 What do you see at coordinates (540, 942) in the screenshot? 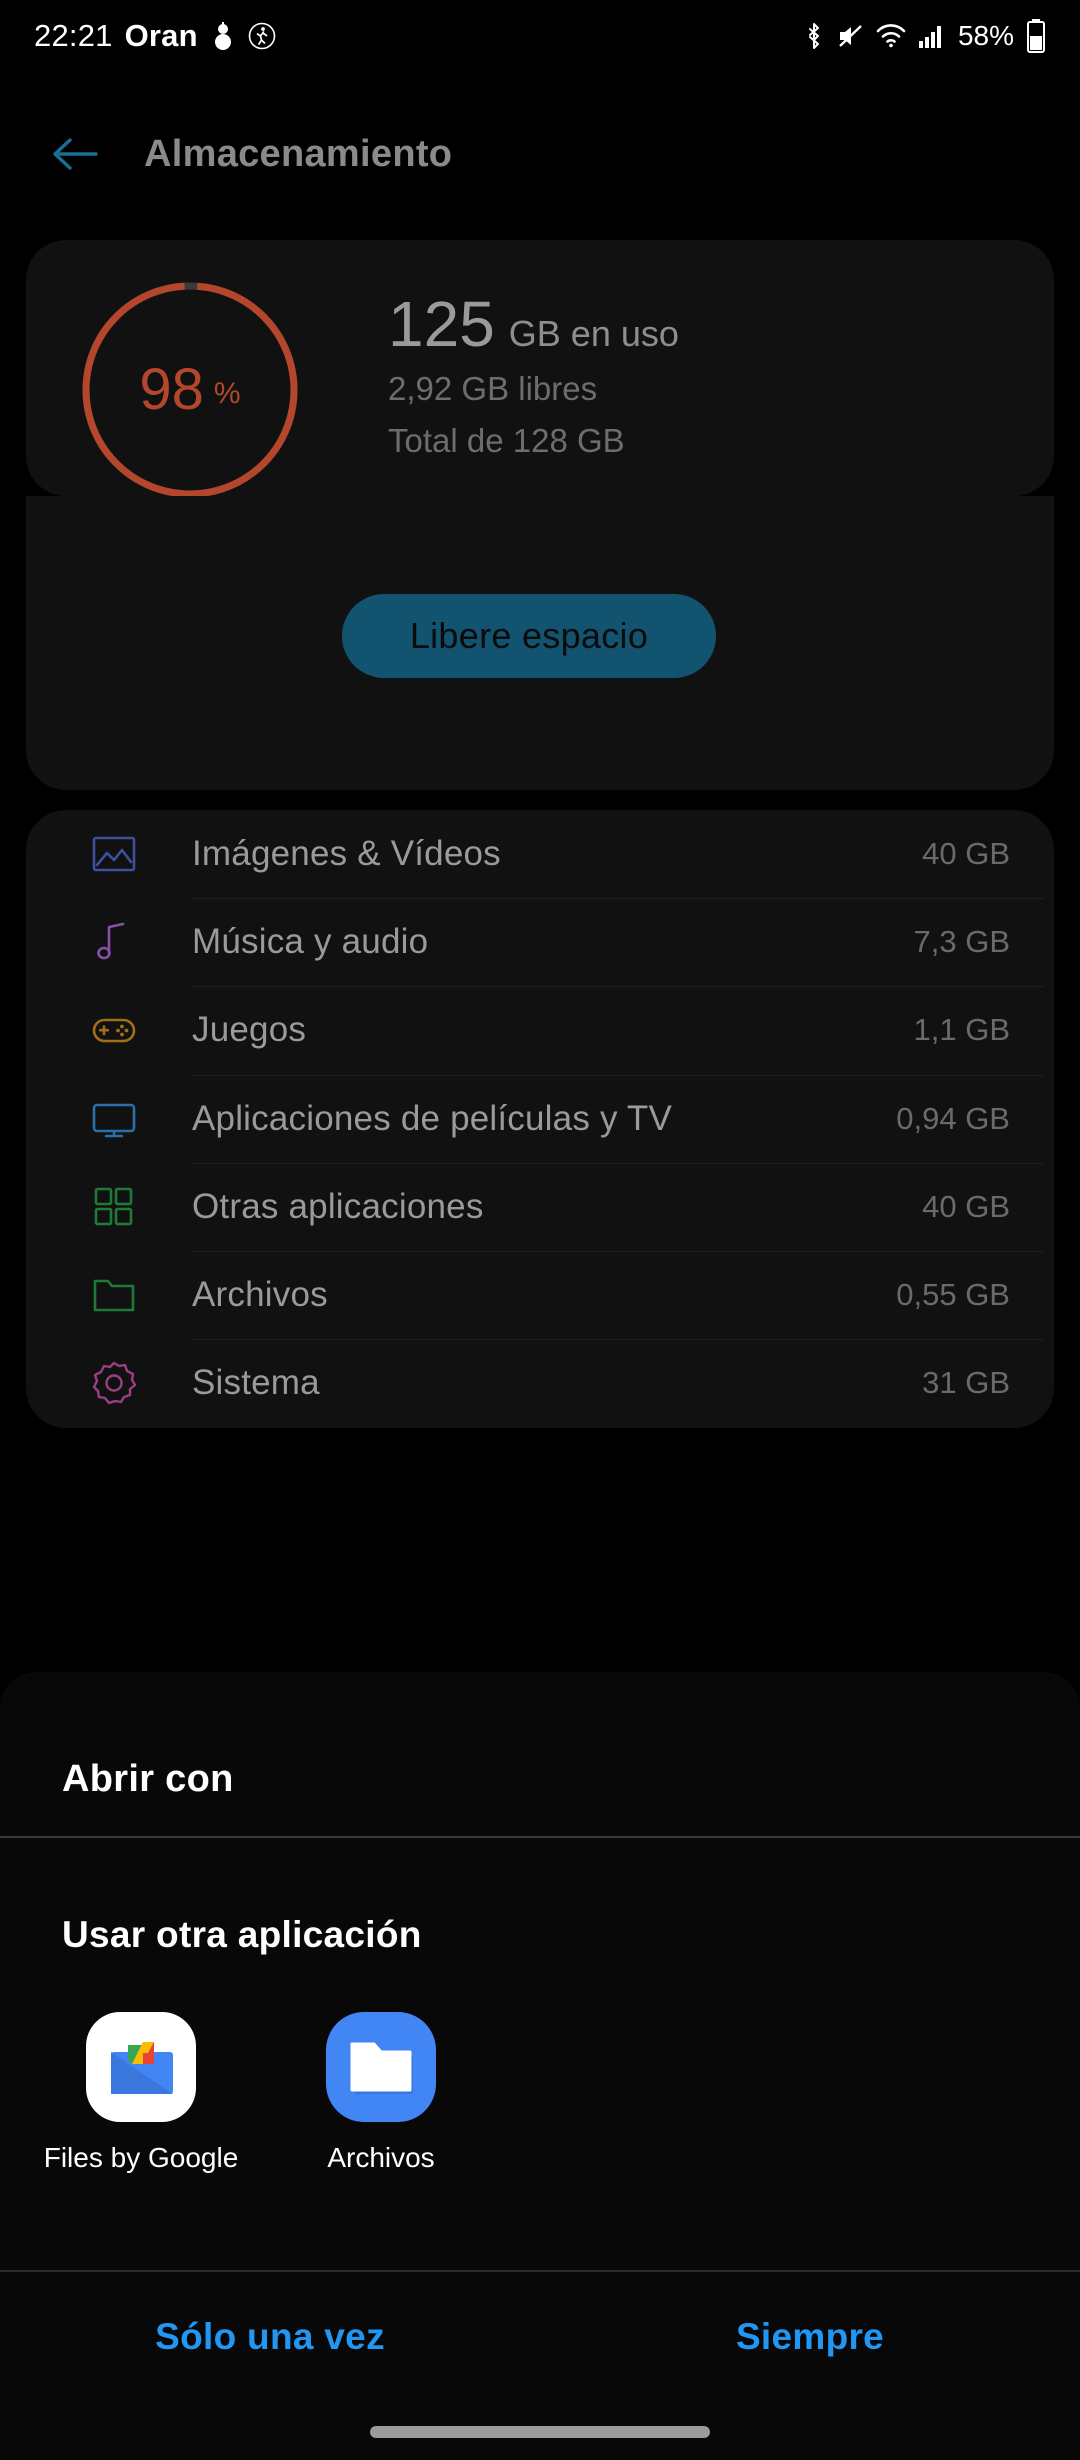
I see `category-row-music-audio: Música y audio 7,3 GB` at bounding box center [540, 942].